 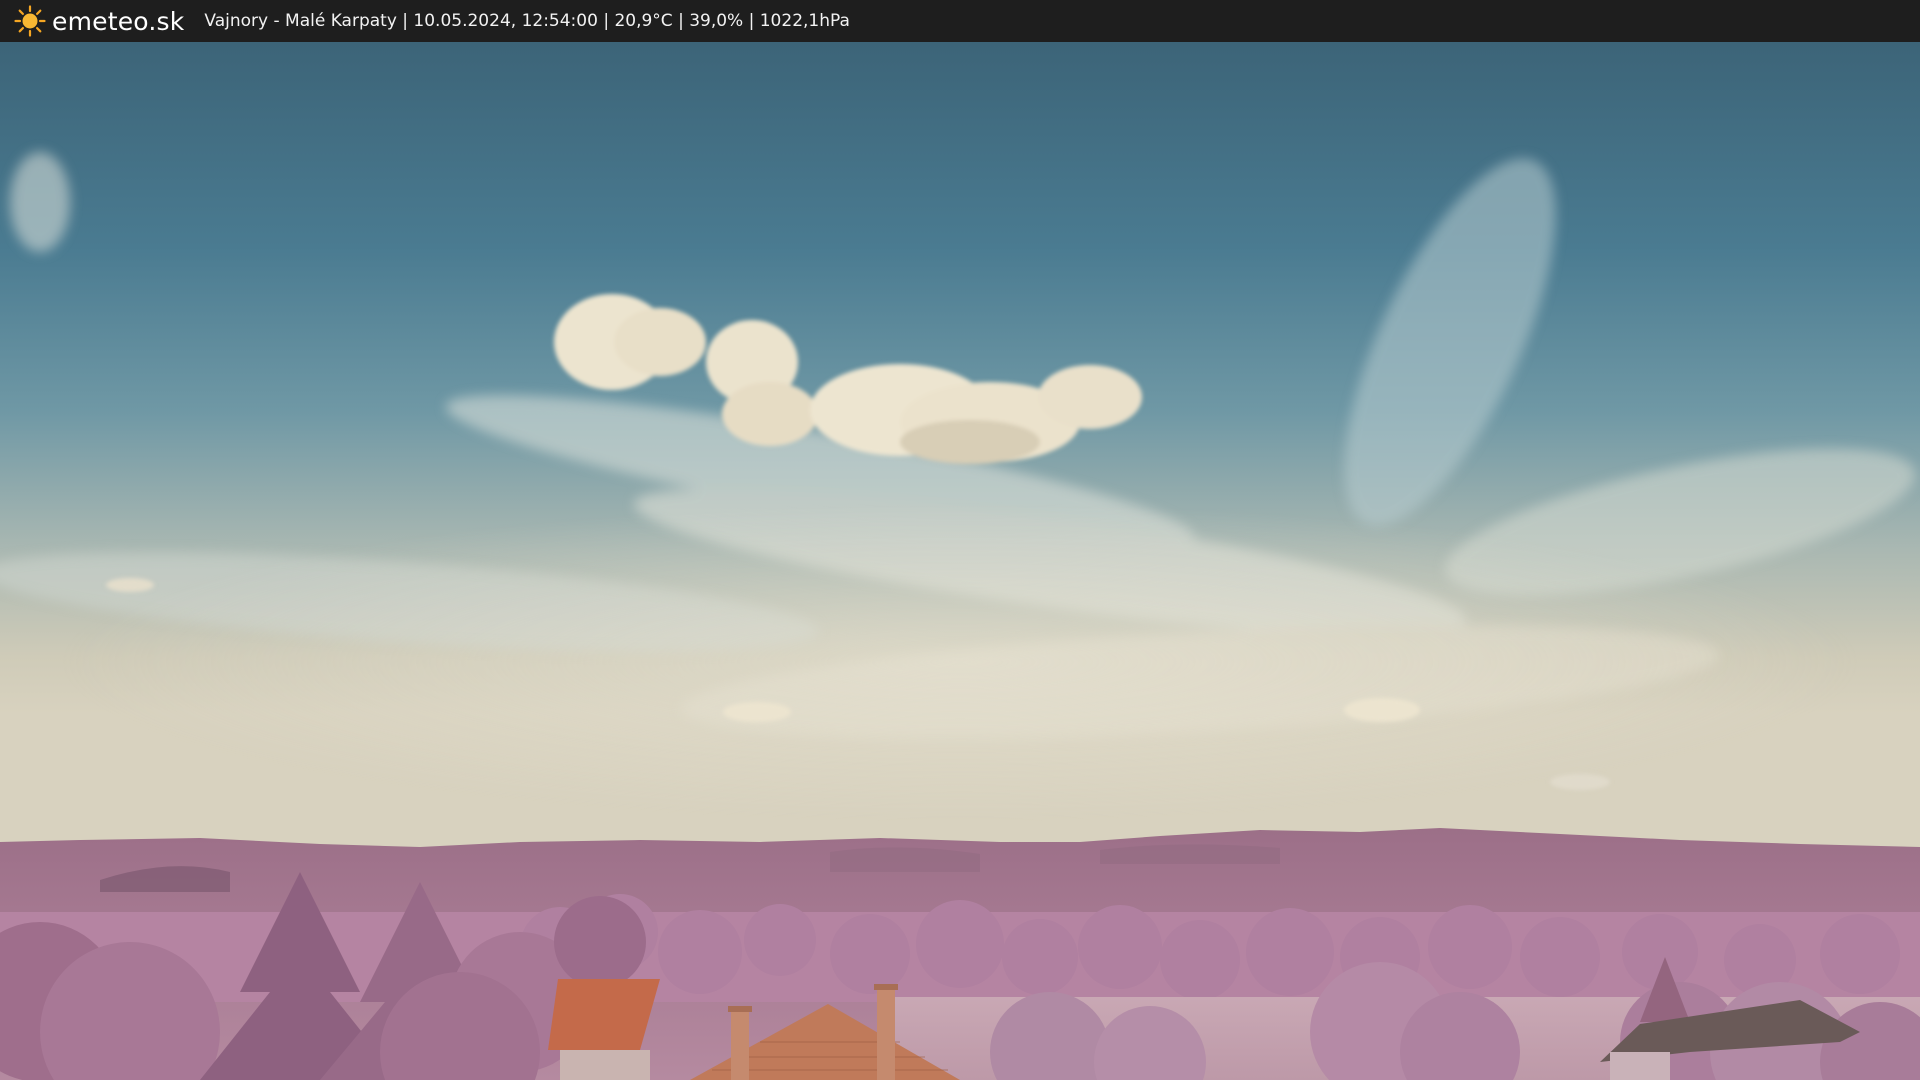 What do you see at coordinates (30, 21) in the screenshot?
I see `sun-icon` at bounding box center [30, 21].